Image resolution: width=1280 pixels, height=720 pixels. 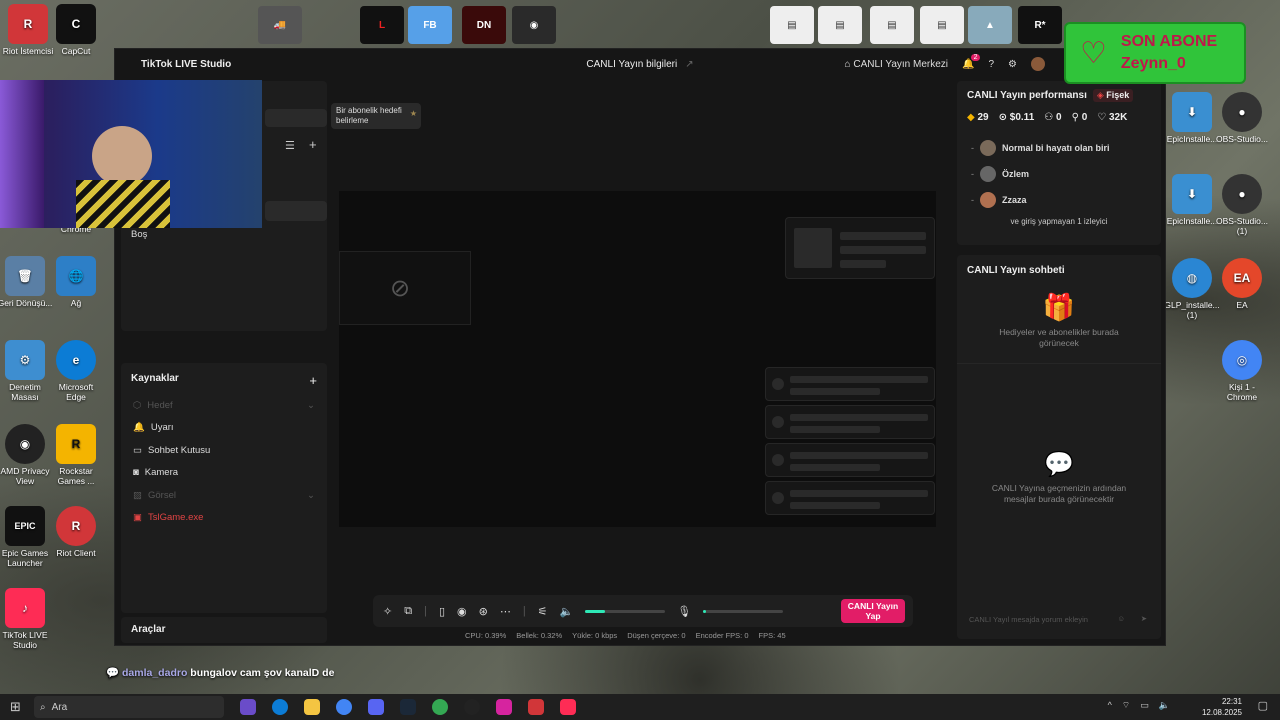 What do you see at coordinates (248, 707) in the screenshot?
I see `taskbar-copilot-icon` at bounding box center [248, 707].